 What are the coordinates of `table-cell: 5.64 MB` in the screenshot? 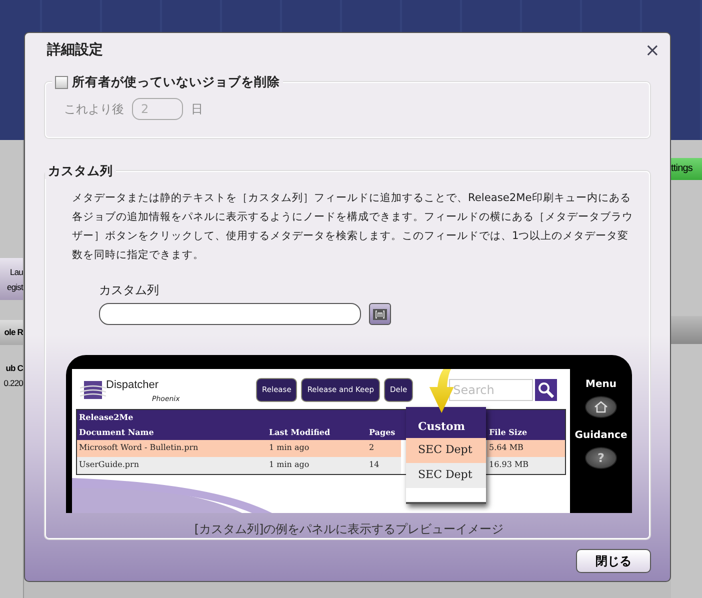 It's located at (526, 448).